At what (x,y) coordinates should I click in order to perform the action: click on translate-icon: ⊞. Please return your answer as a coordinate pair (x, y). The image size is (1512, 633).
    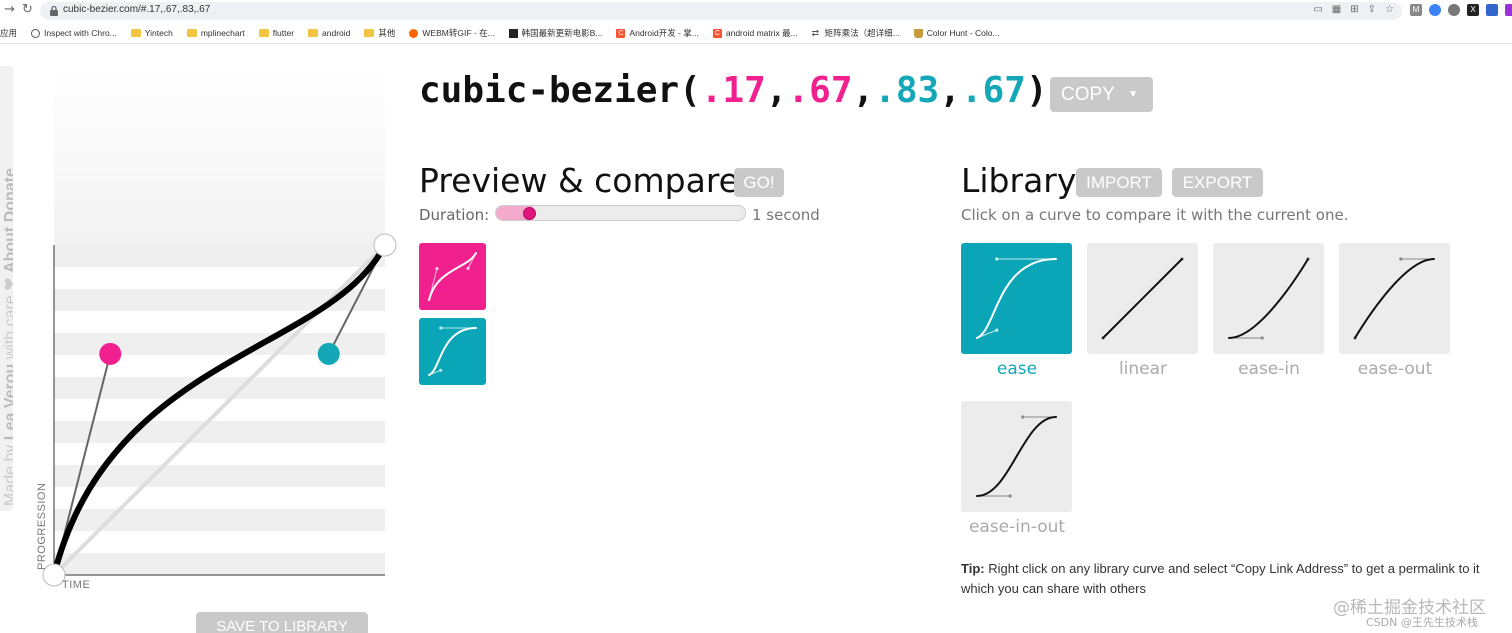
    Looking at the image, I should click on (1354, 9).